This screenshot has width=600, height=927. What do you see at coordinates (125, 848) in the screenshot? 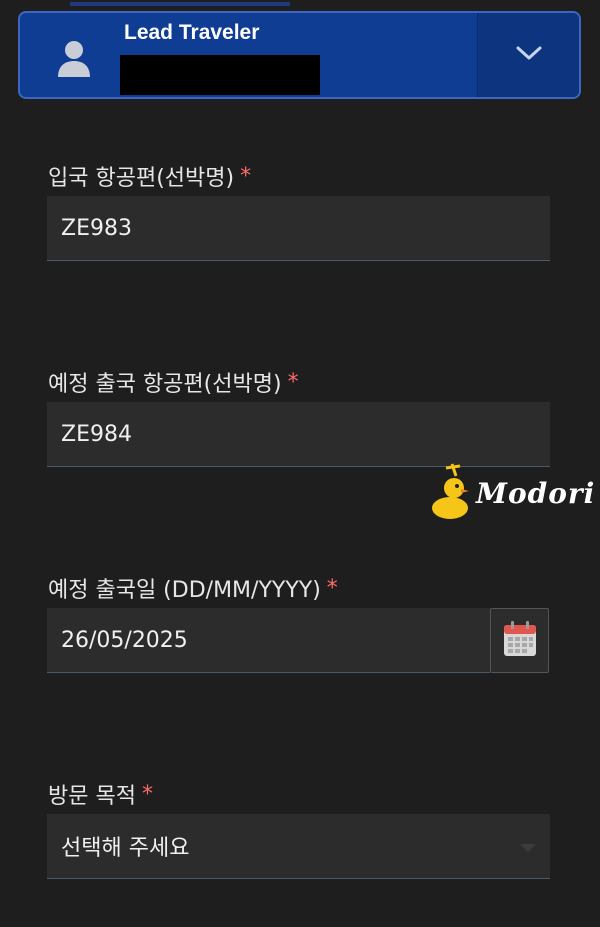
I see `visit-purpose-value: 선택해 주세요` at bounding box center [125, 848].